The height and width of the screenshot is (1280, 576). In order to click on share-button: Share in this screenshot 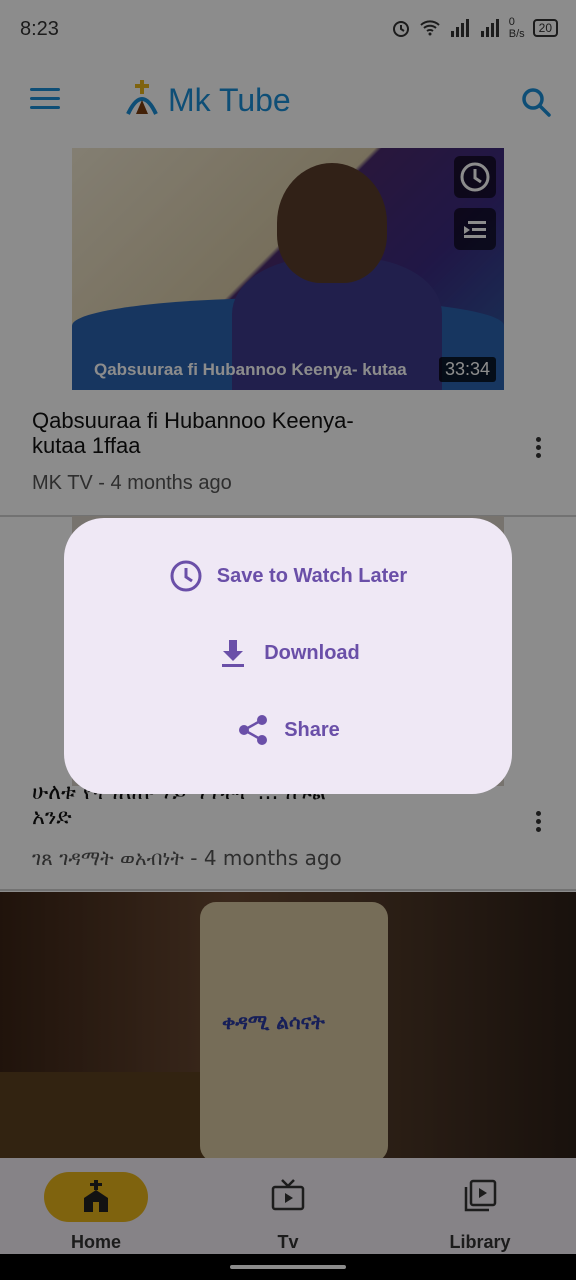, I will do `click(288, 730)`.